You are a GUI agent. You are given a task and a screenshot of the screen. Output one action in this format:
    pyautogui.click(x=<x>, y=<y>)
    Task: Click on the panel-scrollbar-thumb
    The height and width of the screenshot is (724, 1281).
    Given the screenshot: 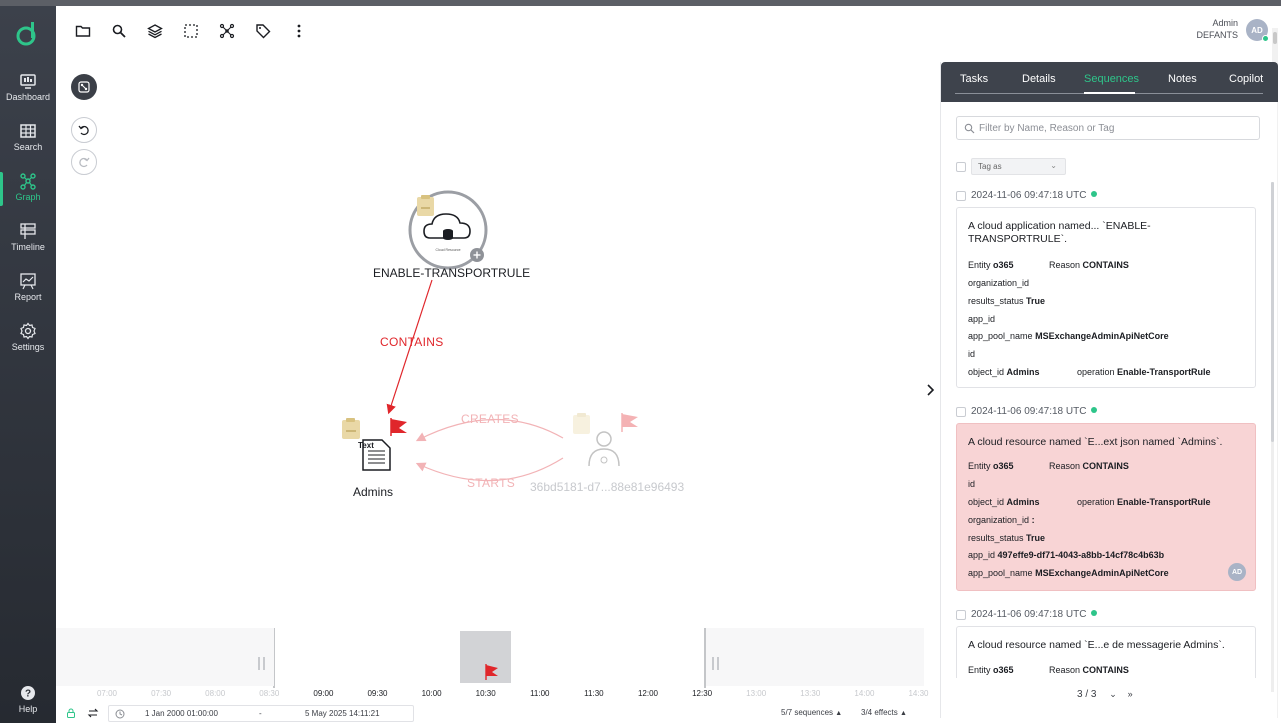 What is the action you would take?
    pyautogui.click(x=1272, y=312)
    